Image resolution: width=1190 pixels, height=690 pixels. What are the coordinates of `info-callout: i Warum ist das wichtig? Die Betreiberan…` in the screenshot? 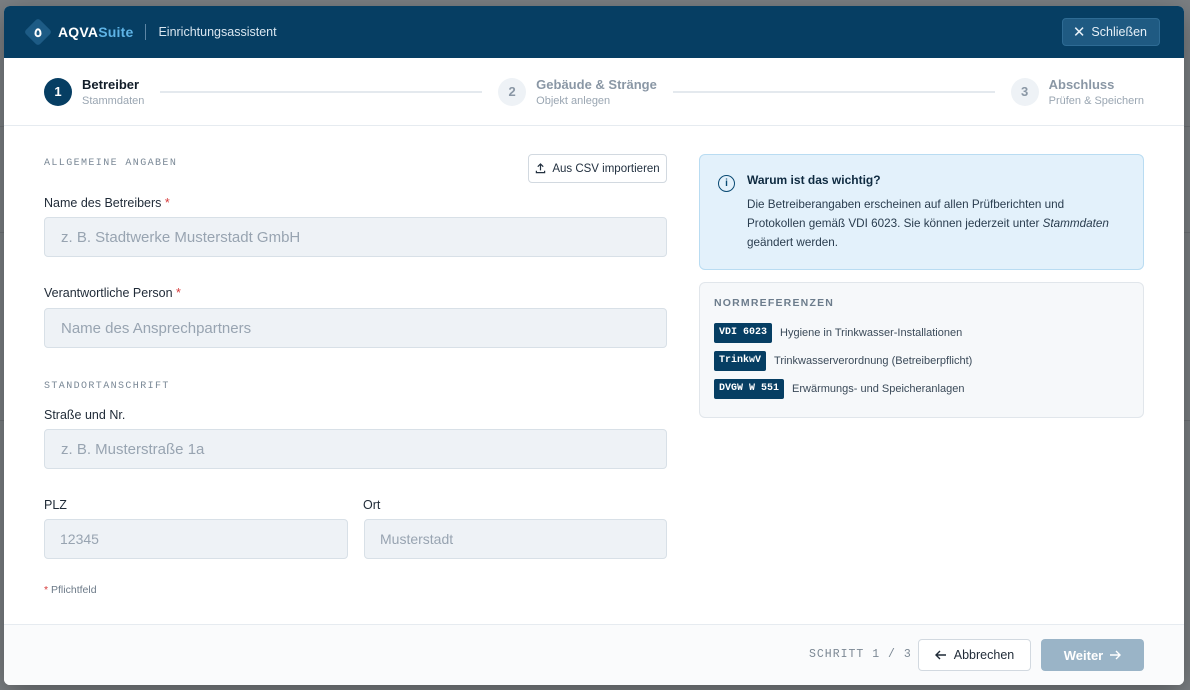 It's located at (921, 212).